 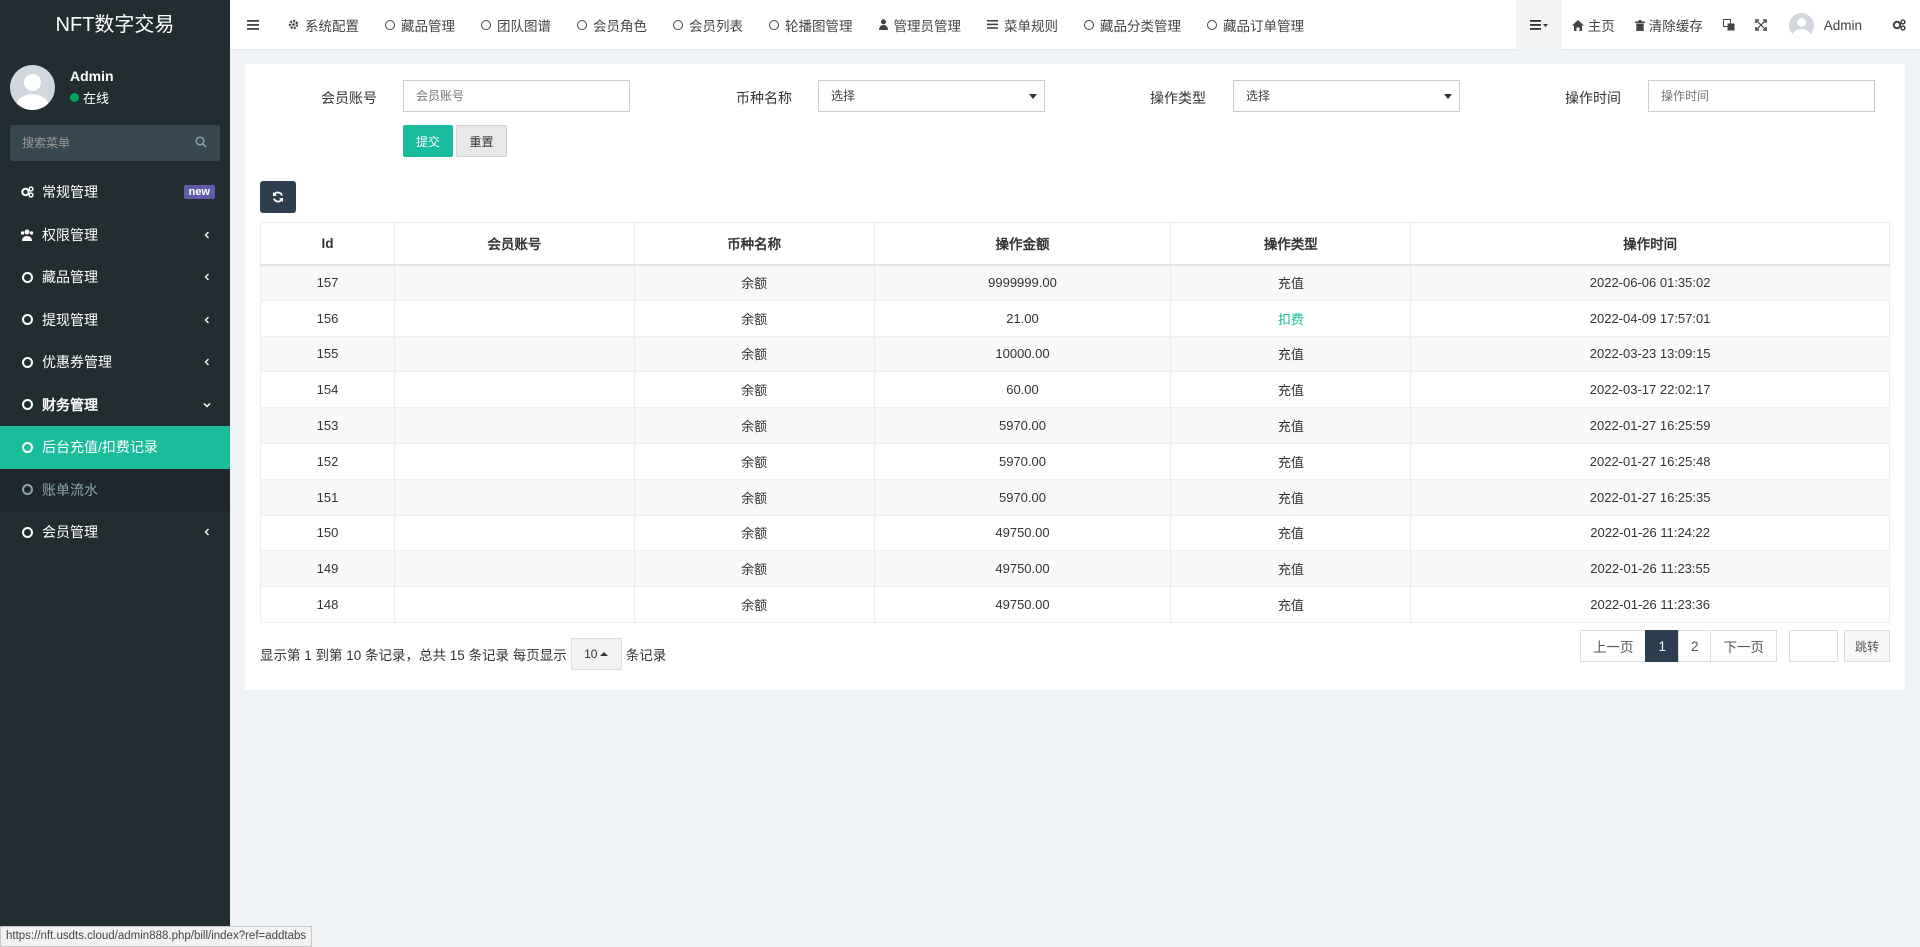 What do you see at coordinates (70, 489) in the screenshot?
I see `sidebar-item-label: 账单流水` at bounding box center [70, 489].